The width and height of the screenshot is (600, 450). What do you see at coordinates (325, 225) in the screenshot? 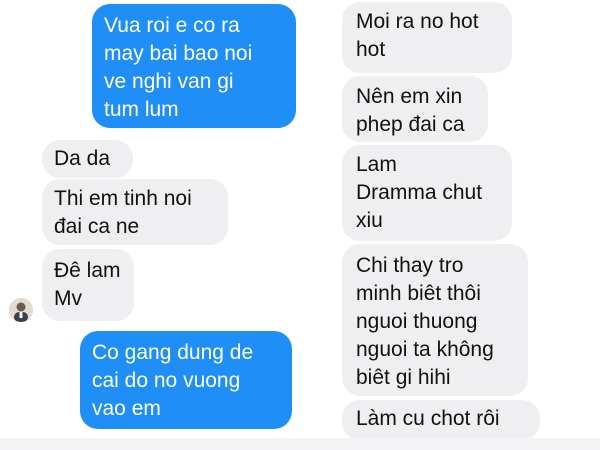
I see `screenshot-divider` at bounding box center [325, 225].